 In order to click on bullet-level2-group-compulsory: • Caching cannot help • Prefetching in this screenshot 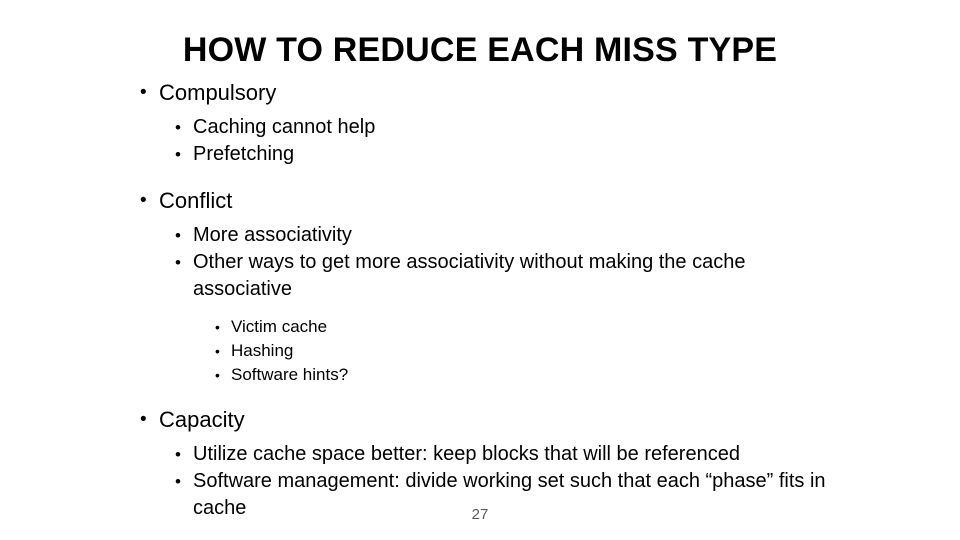, I will do `click(485, 141)`.